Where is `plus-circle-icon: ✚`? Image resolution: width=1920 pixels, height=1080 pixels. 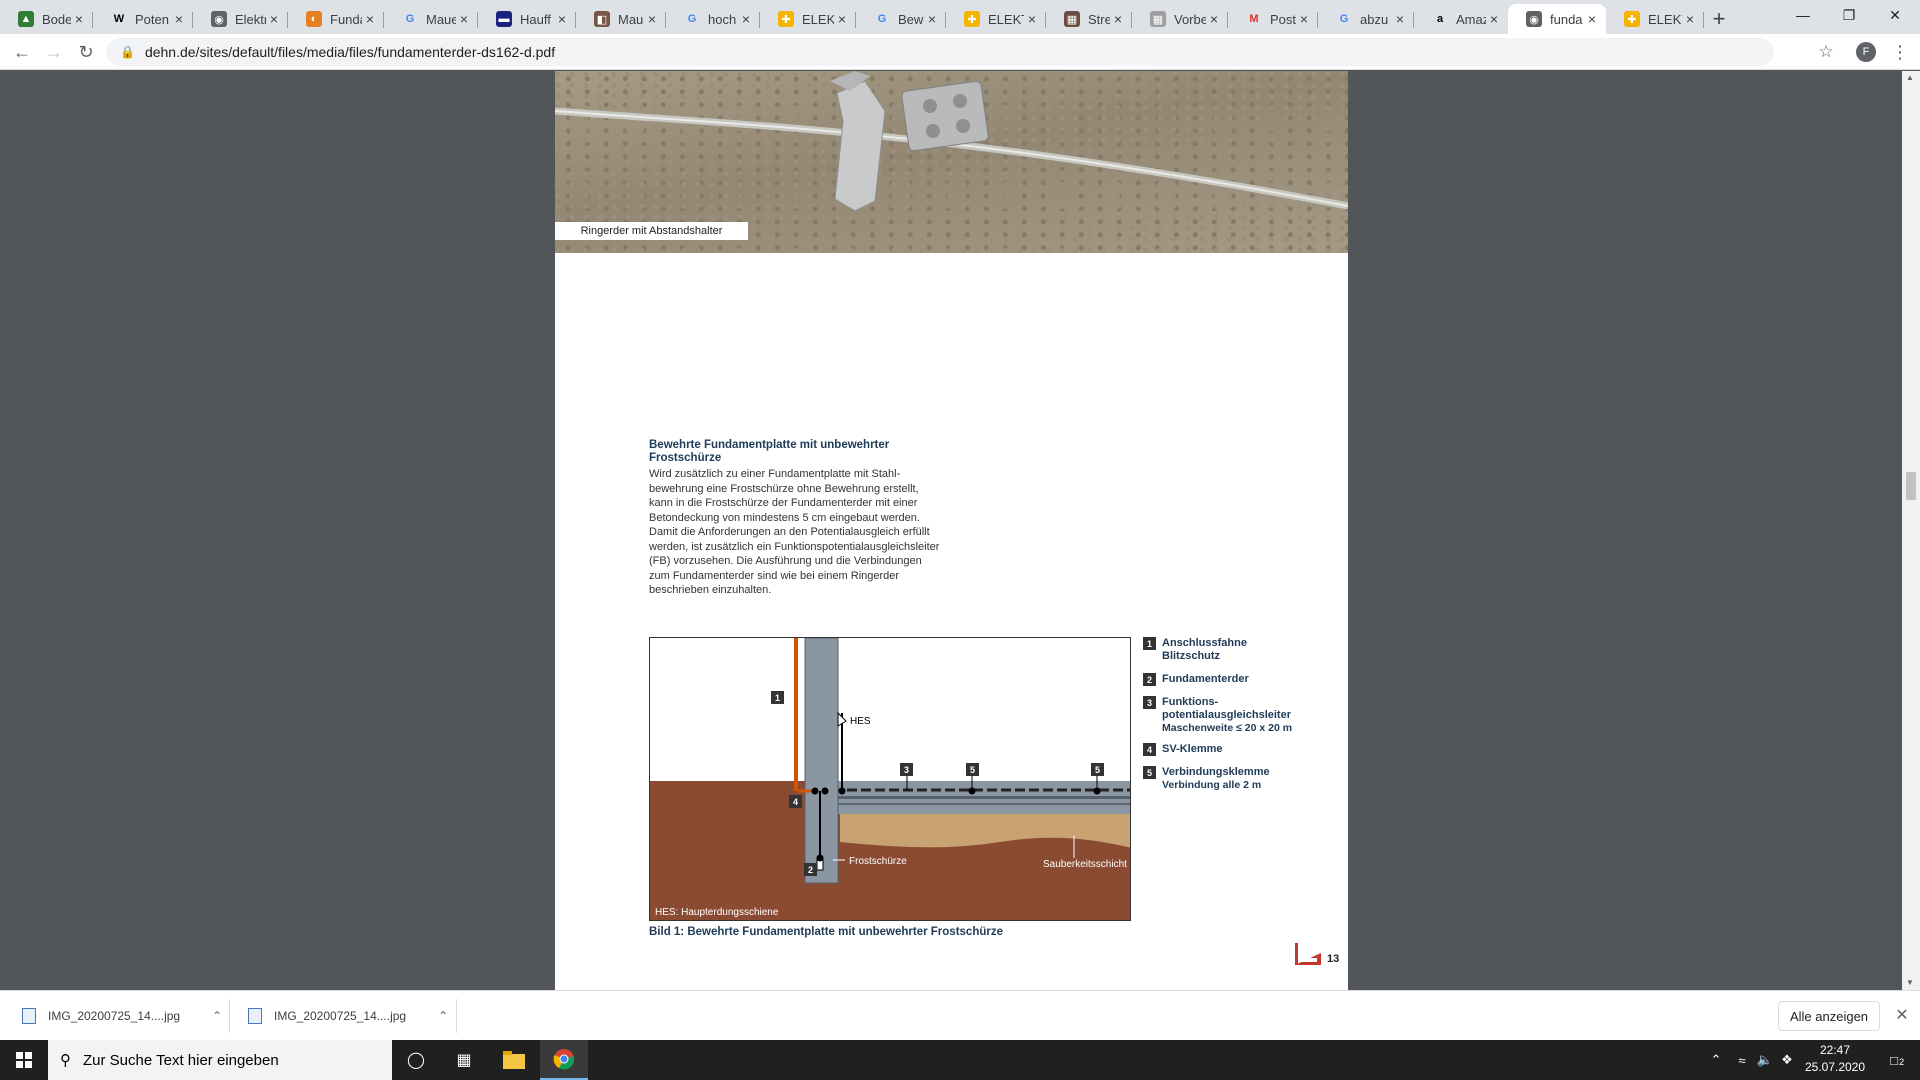
plus-circle-icon: ✚ is located at coordinates (972, 19).